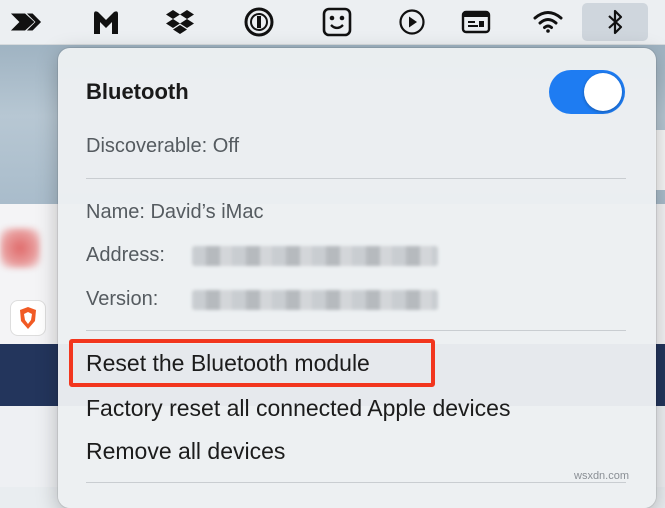 Image resolution: width=665 pixels, height=508 pixels. What do you see at coordinates (315, 300) in the screenshot?
I see `version-value-redacted` at bounding box center [315, 300].